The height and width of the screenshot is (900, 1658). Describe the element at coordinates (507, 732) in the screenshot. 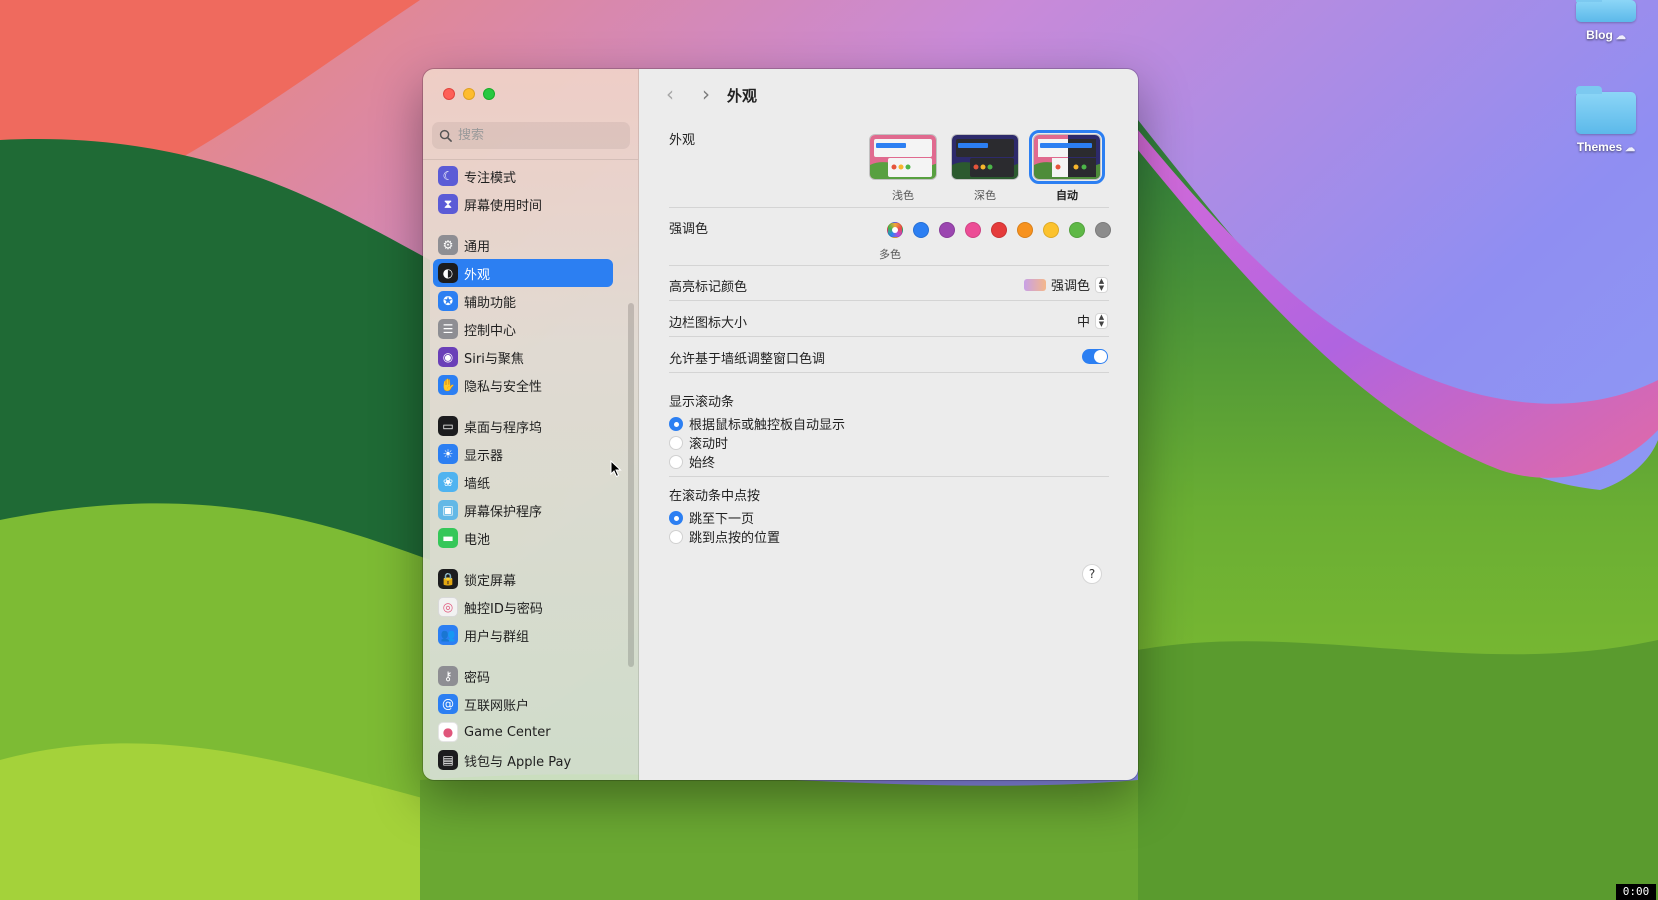

I see `sidebar-item-label: Game Center` at that location.